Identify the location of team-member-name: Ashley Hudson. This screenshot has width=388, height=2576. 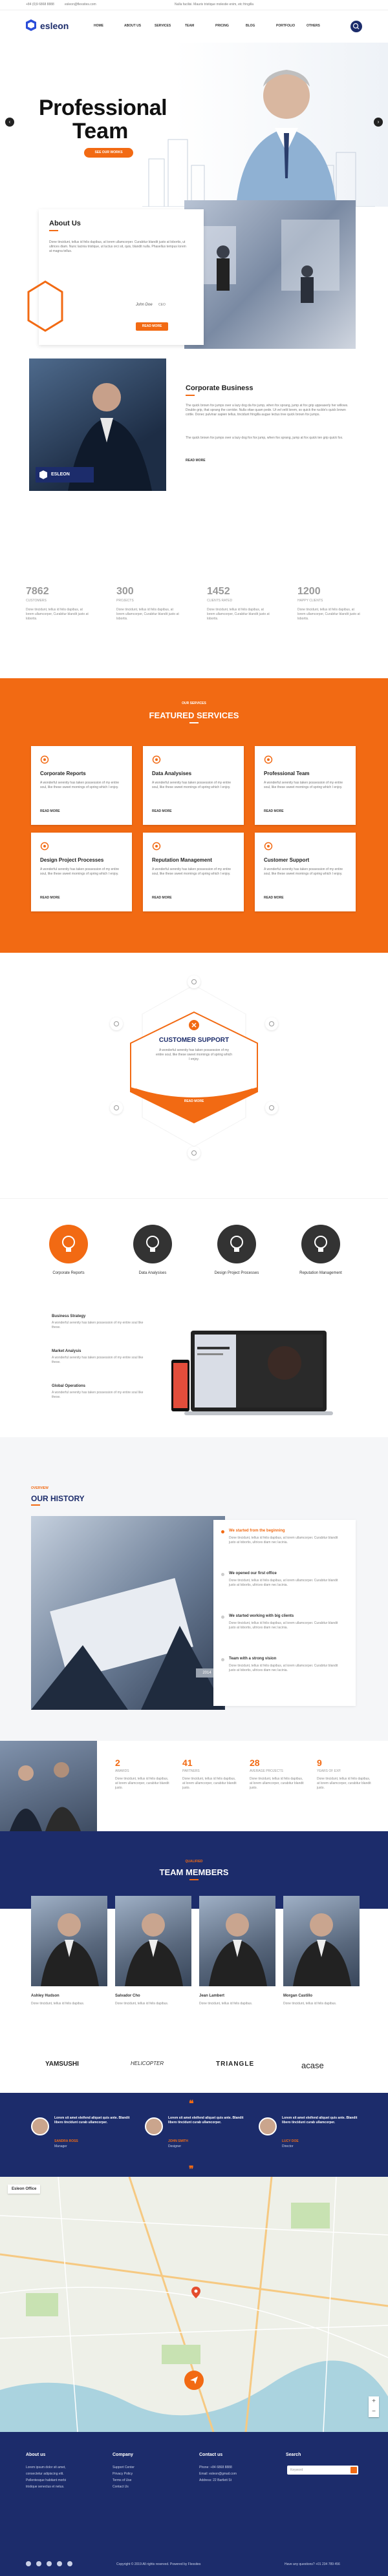
(45, 1996).